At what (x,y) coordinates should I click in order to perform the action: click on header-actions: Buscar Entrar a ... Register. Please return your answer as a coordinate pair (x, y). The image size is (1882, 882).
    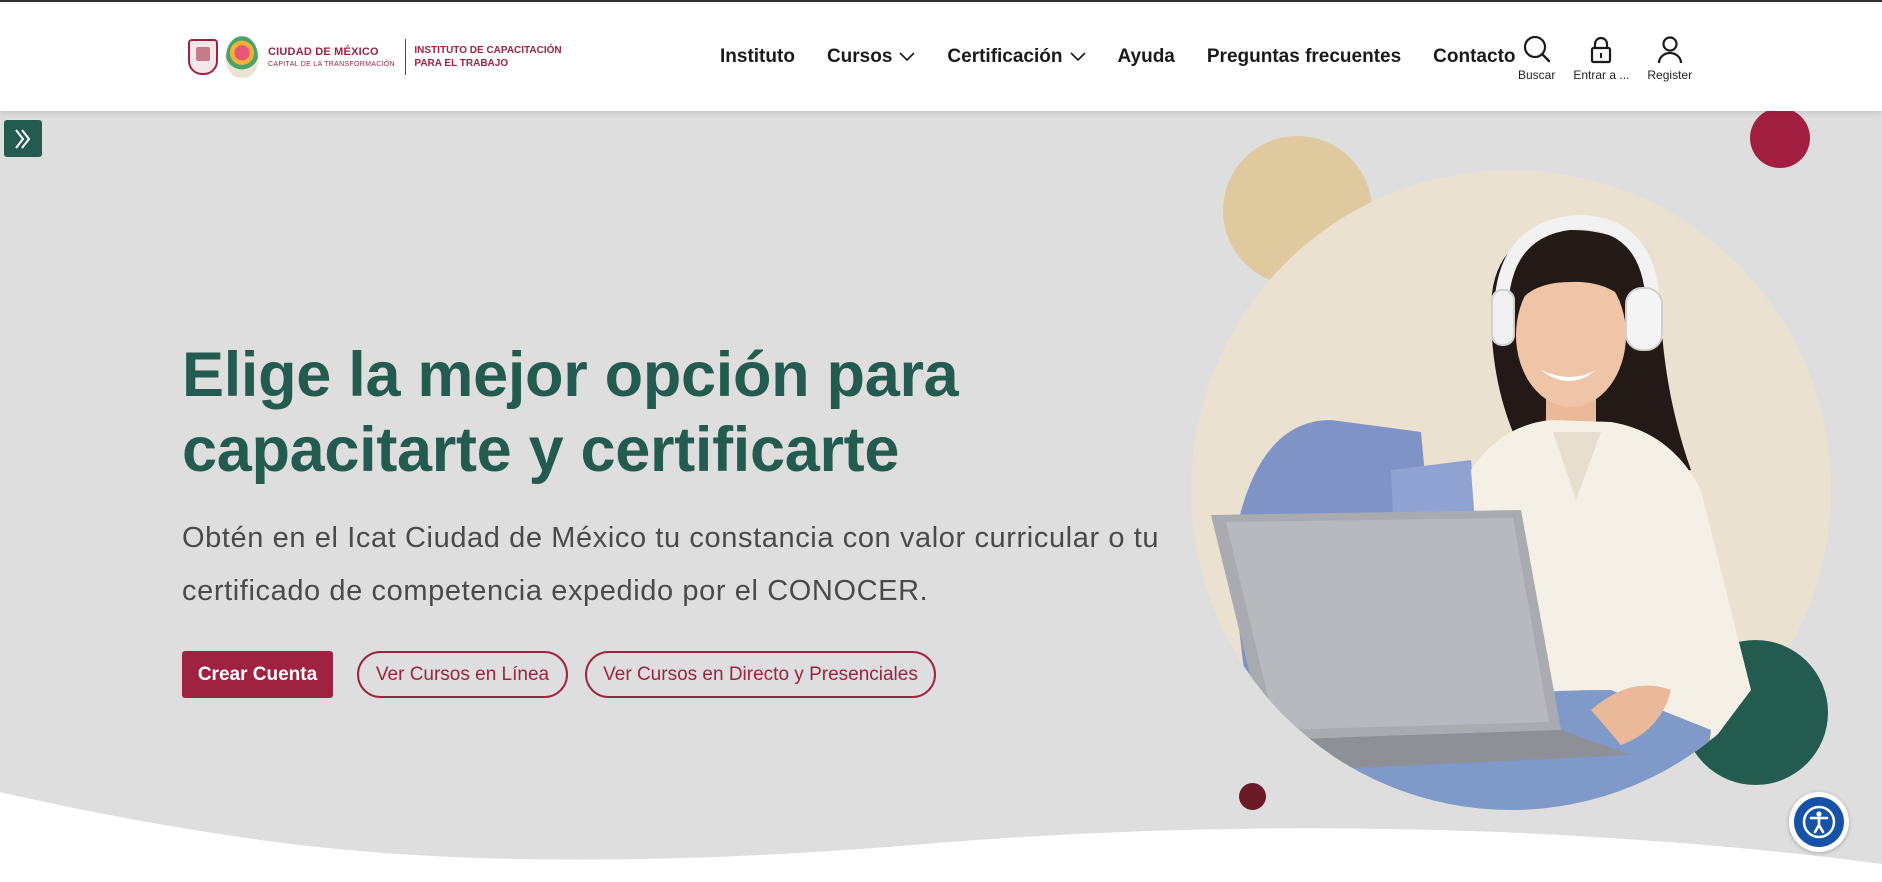
    Looking at the image, I should click on (1614, 58).